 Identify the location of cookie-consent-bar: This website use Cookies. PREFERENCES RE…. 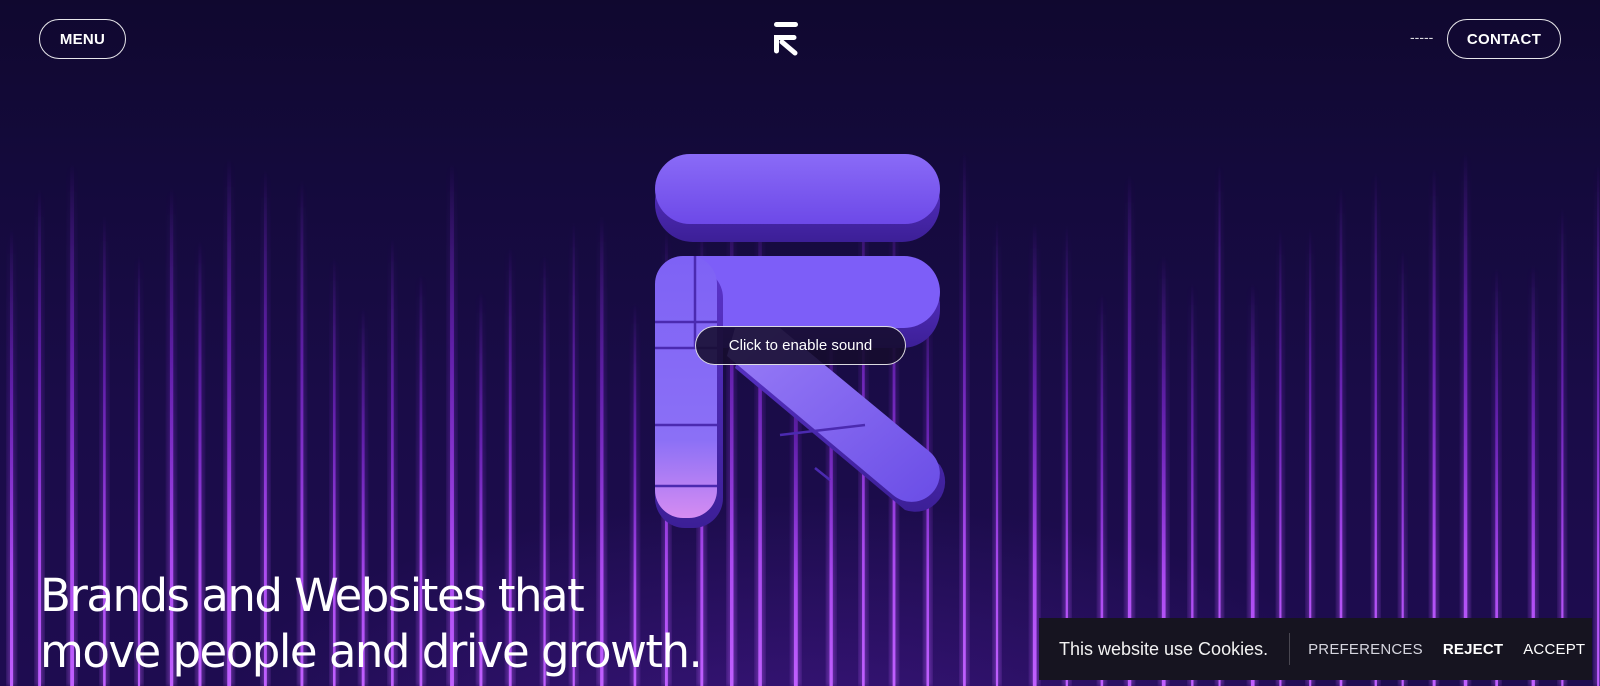
(1315, 649).